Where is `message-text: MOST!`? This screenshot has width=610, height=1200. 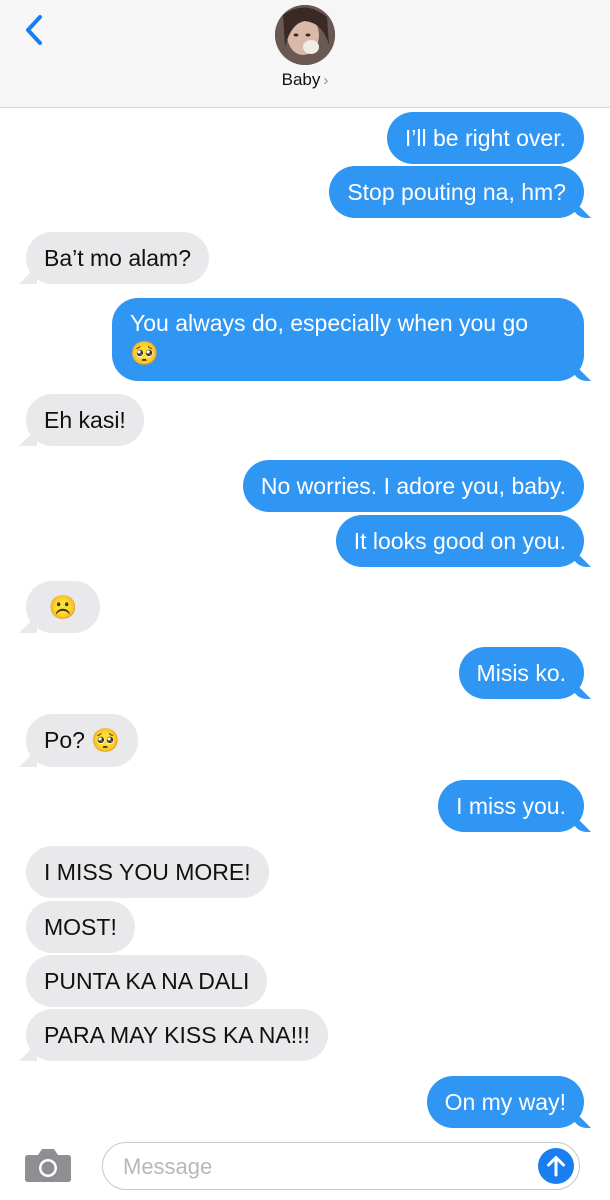 message-text: MOST! is located at coordinates (80, 927).